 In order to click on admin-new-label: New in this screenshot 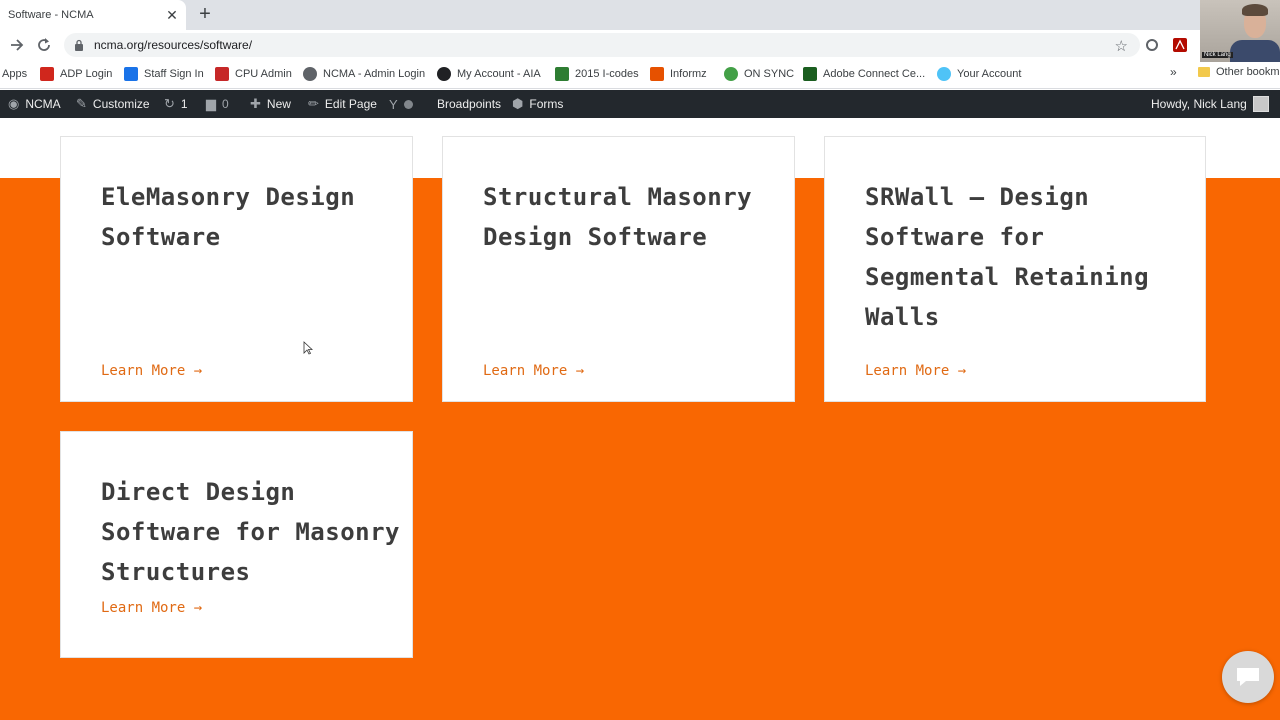, I will do `click(278, 104)`.